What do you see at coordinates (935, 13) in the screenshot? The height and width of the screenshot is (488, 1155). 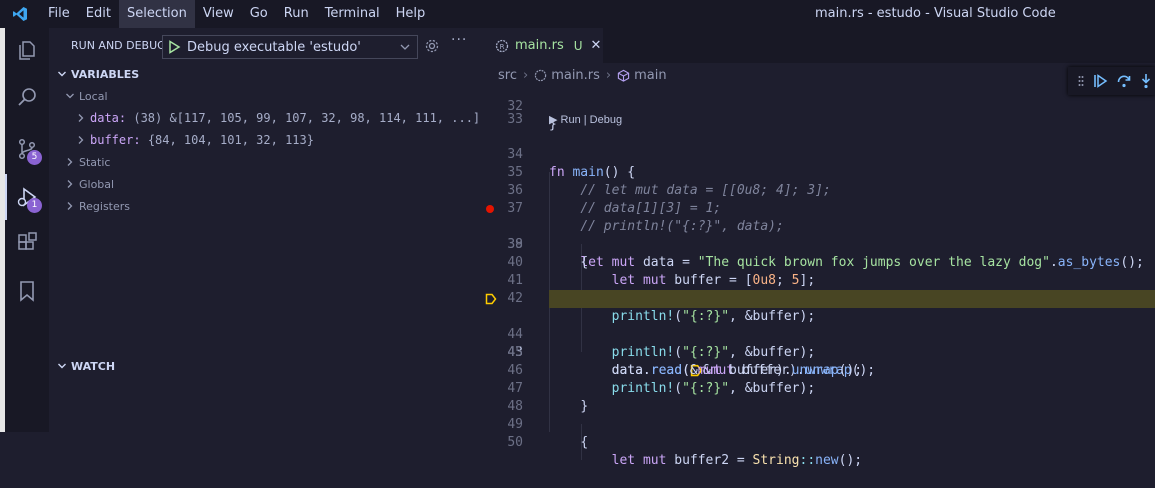 I see `window-title: main.rs - estudo - Visual Studio Code` at bounding box center [935, 13].